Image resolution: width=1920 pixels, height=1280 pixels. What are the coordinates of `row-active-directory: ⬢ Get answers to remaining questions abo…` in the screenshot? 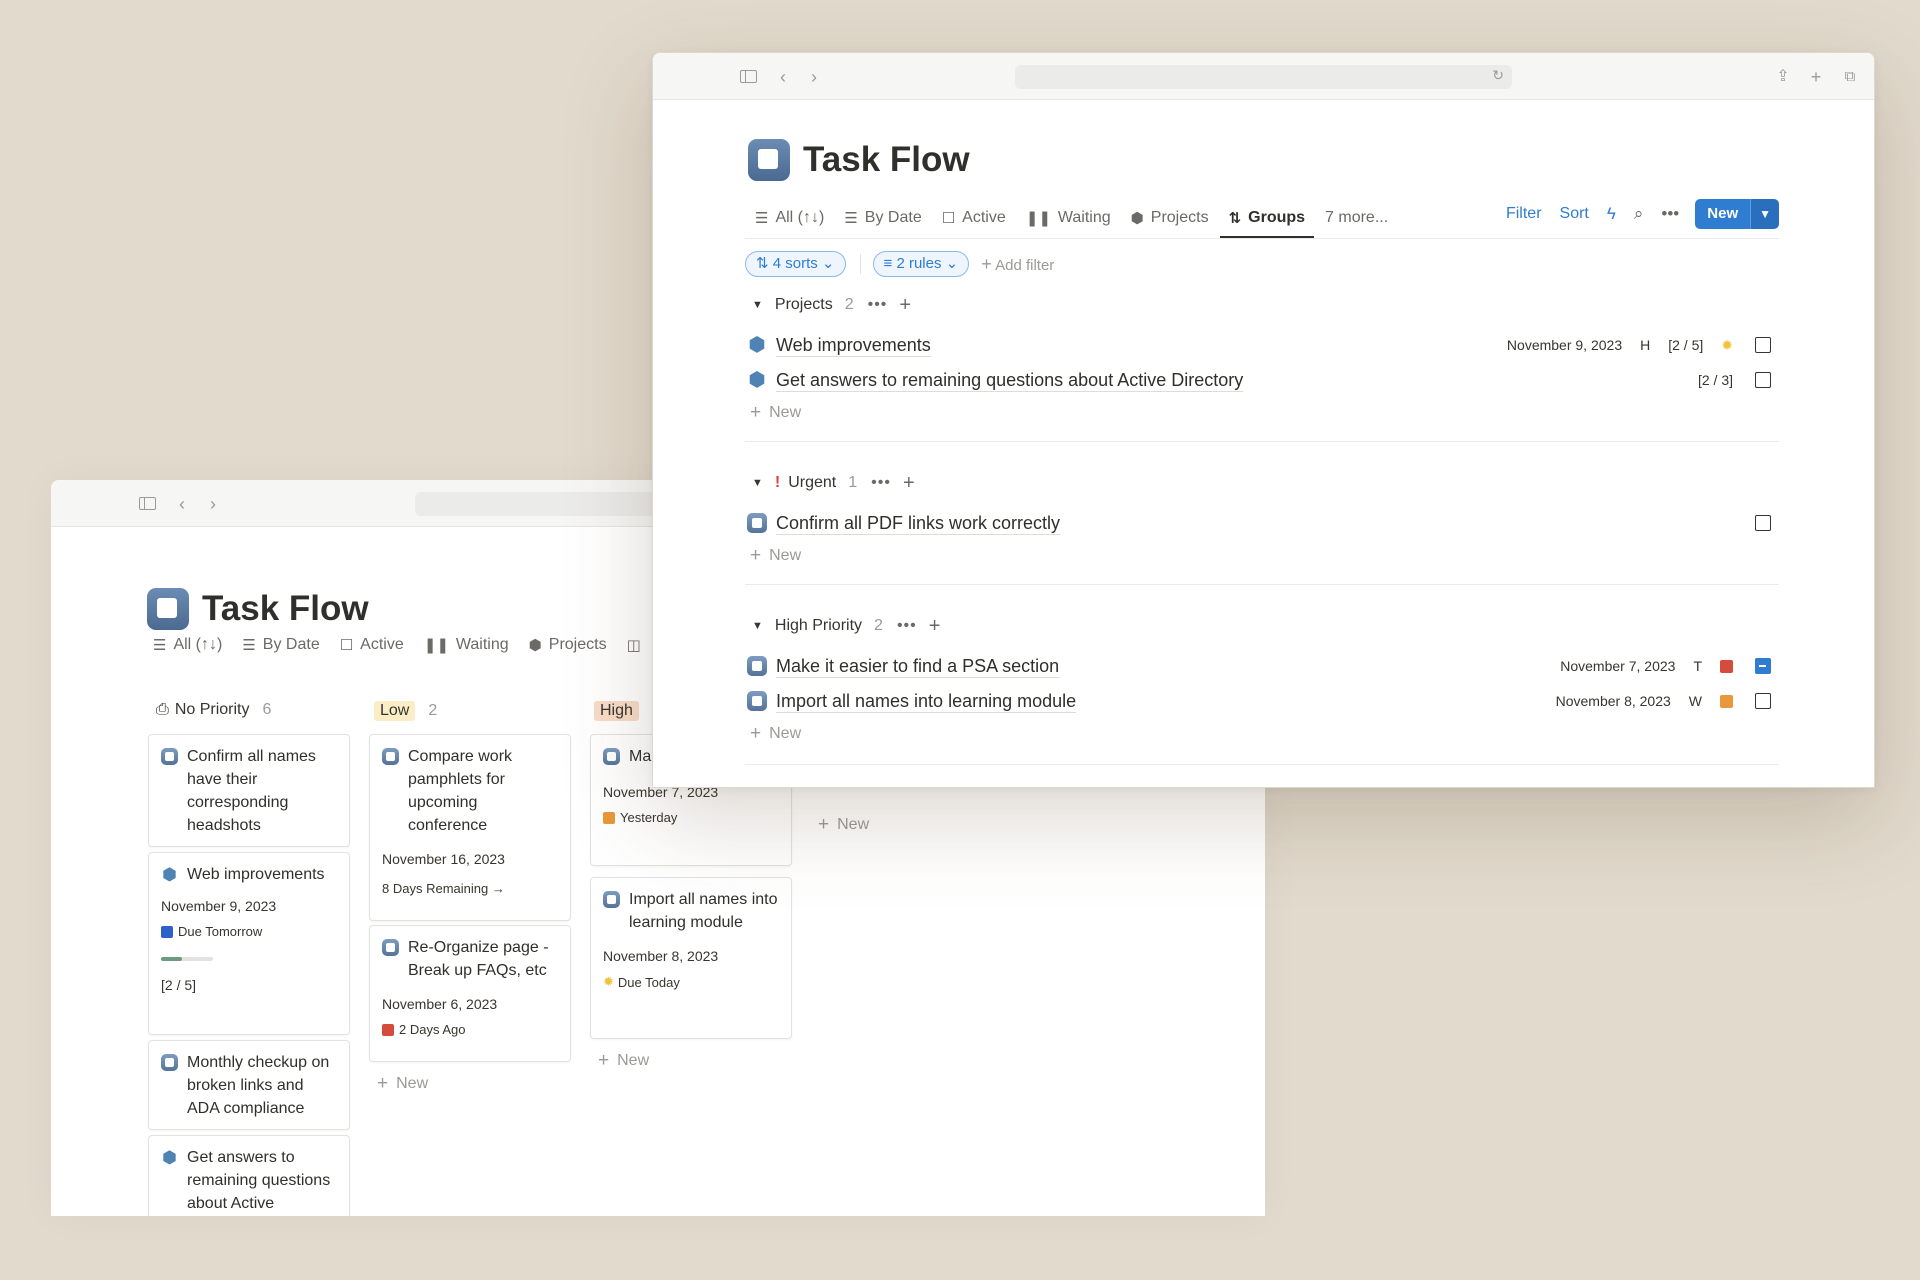 It's located at (1262, 380).